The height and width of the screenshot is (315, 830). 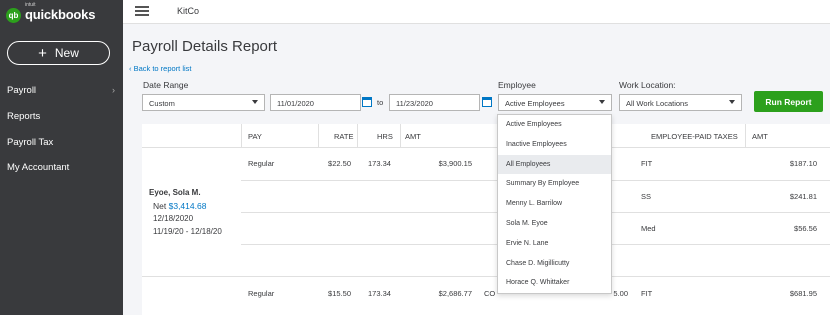 What do you see at coordinates (173, 218) in the screenshot?
I see `pay-date: 12/18/2020` at bounding box center [173, 218].